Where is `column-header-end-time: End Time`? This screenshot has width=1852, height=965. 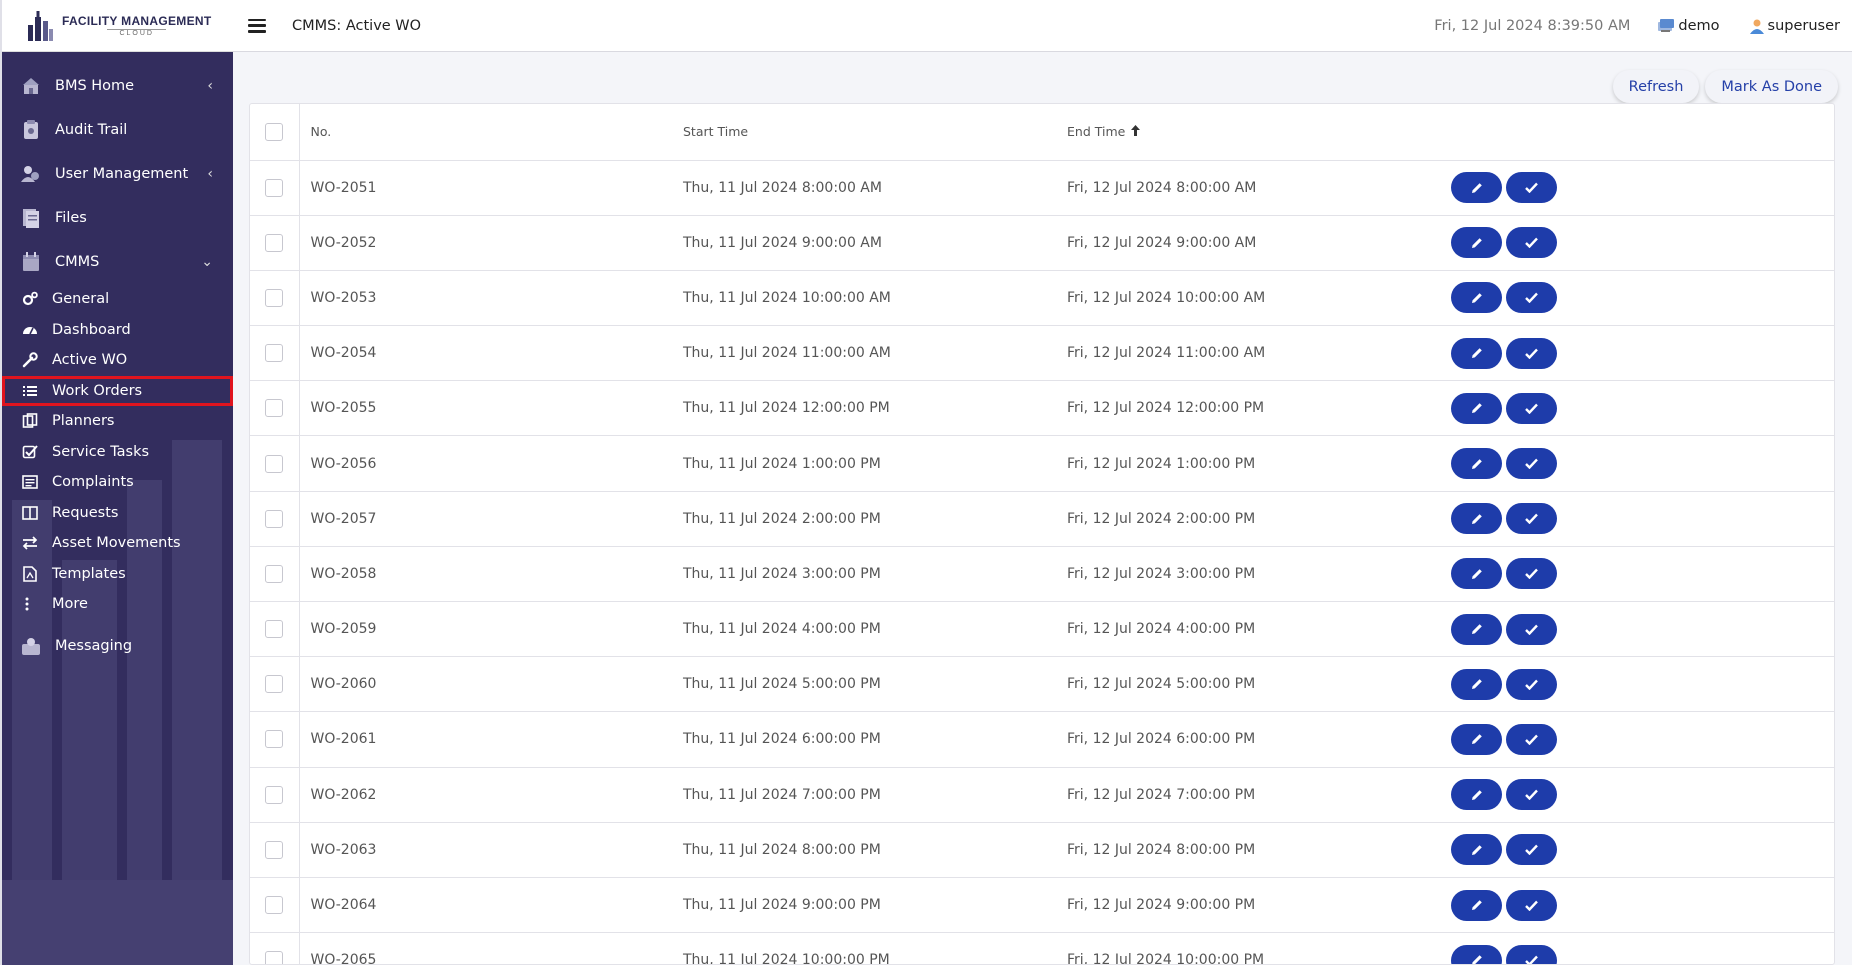
column-header-end-time: End Time is located at coordinates (1259, 132).